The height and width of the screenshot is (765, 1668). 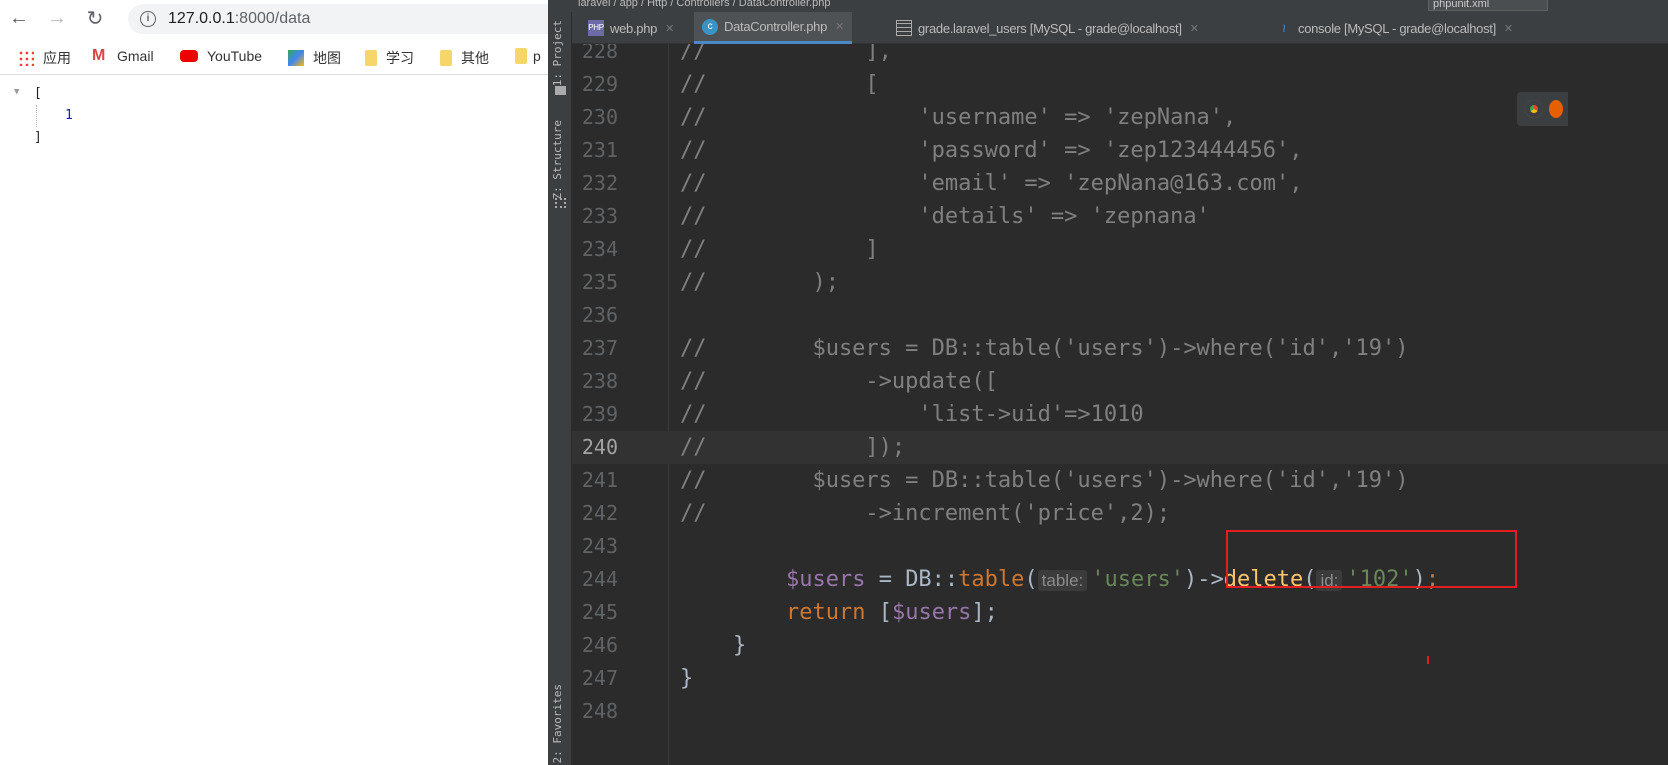 I want to click on code-token: ];, so click(x=984, y=612).